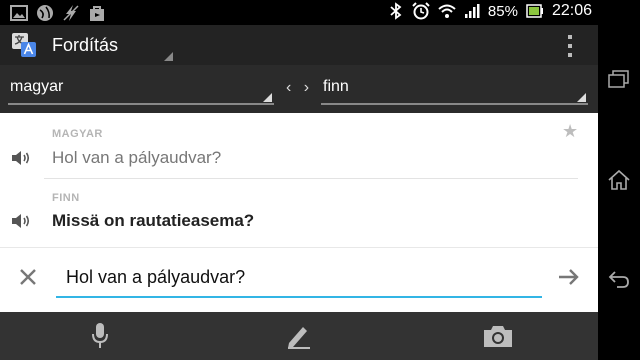 This screenshot has height=360, width=640. I want to click on microphone-icon, so click(100, 335).